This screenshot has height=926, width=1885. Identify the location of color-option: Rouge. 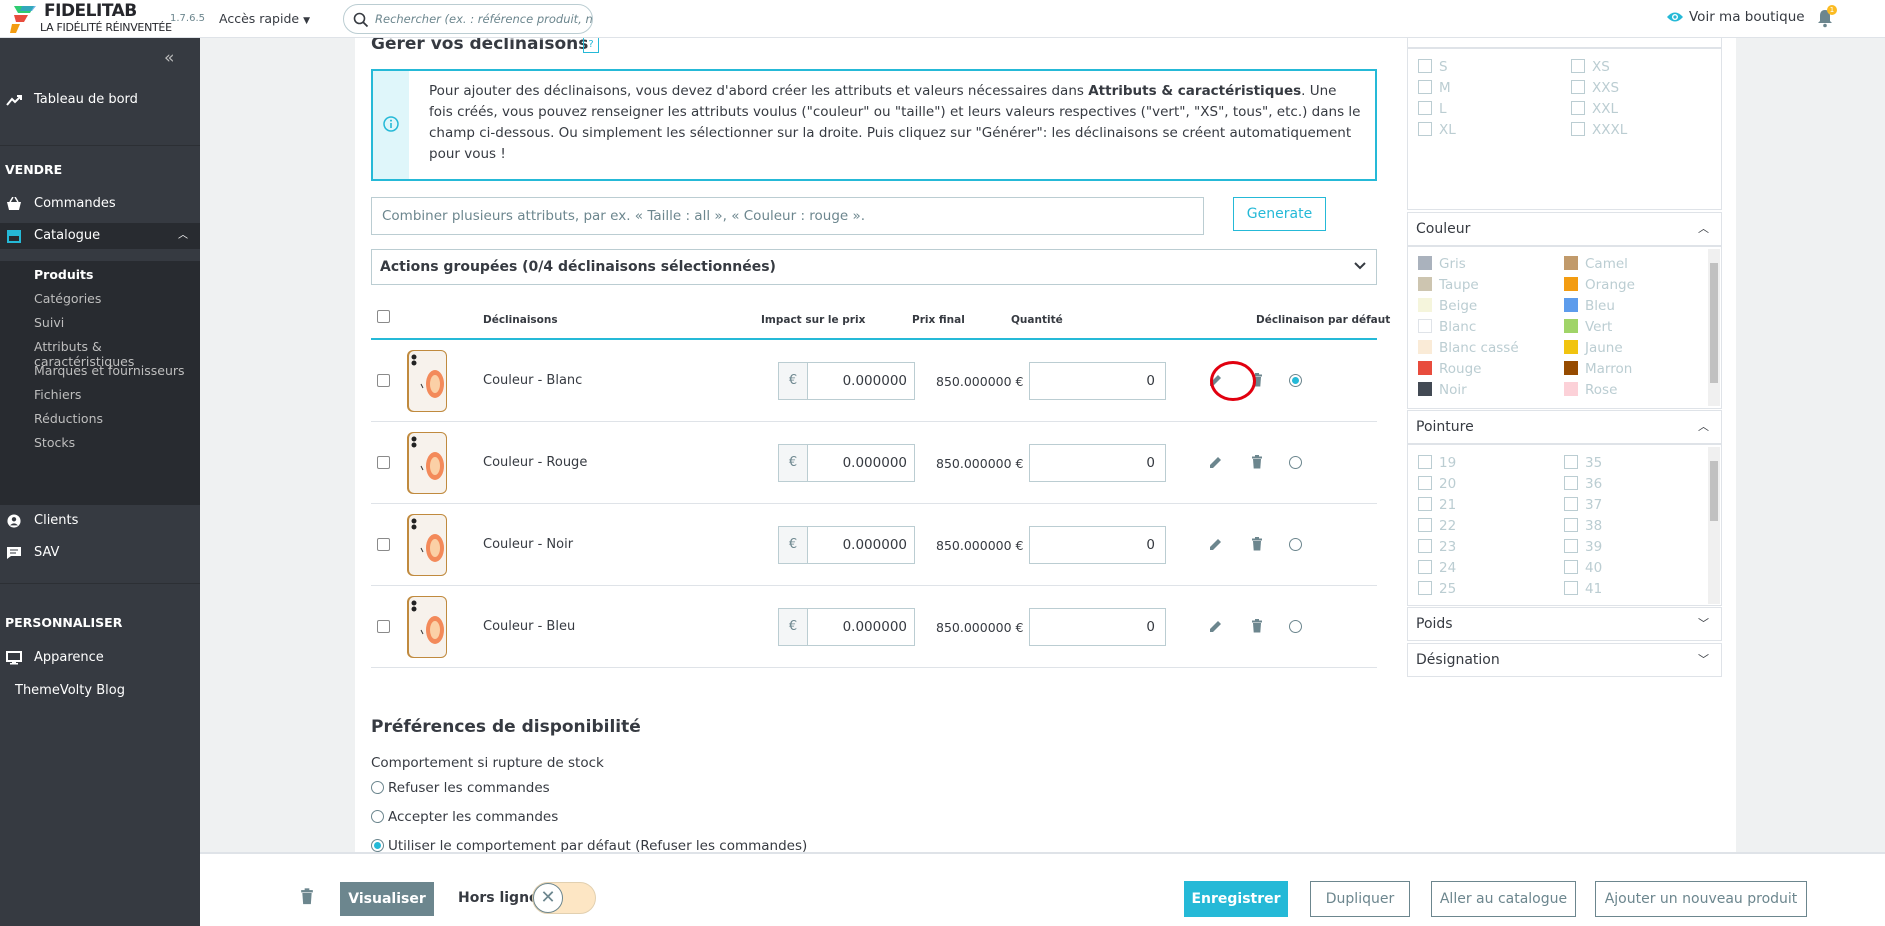
(1449, 369).